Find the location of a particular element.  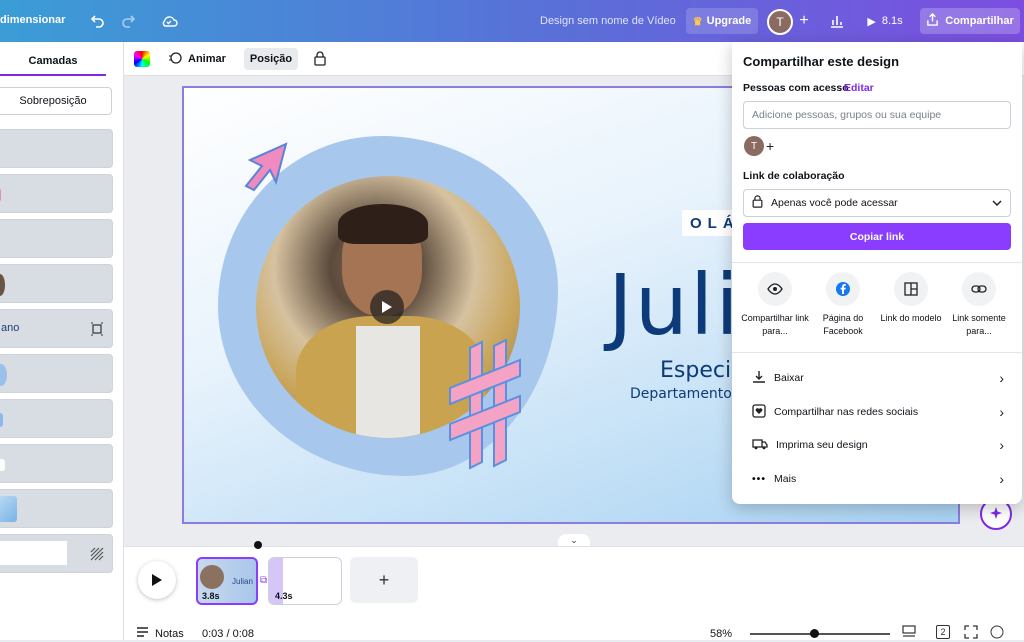

position-button: Posição is located at coordinates (271, 59).